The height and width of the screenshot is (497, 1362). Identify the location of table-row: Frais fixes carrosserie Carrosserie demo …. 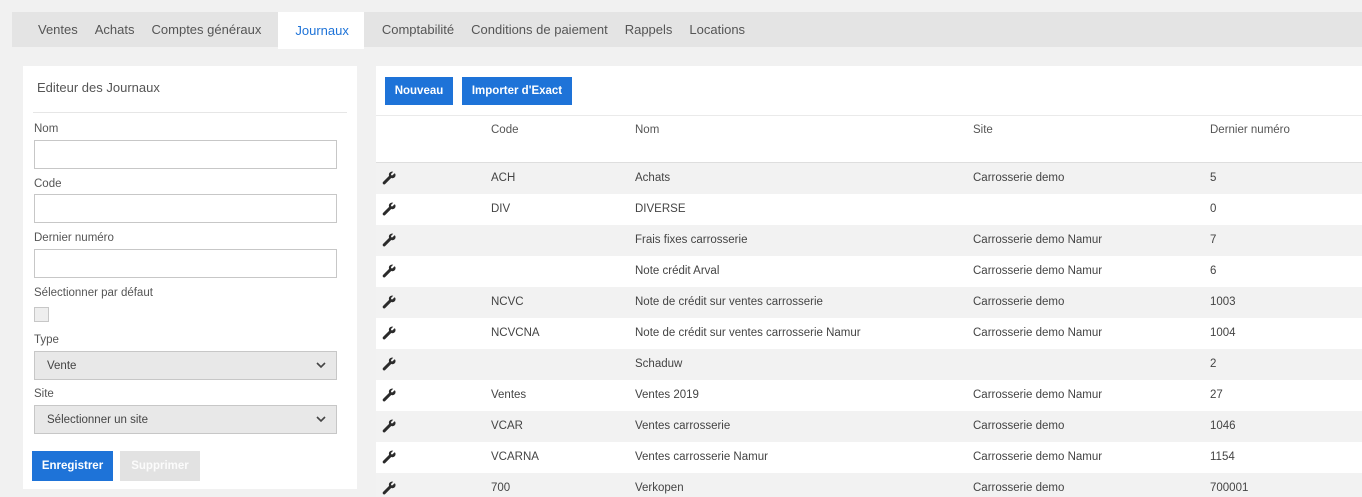
(869, 240).